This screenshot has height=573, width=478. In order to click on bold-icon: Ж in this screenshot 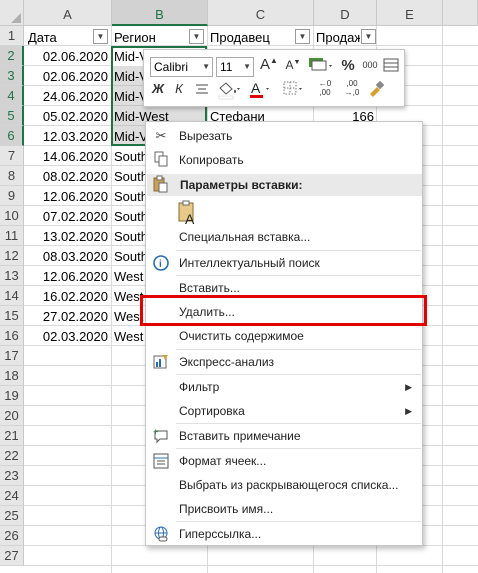, I will do `click(158, 88)`.